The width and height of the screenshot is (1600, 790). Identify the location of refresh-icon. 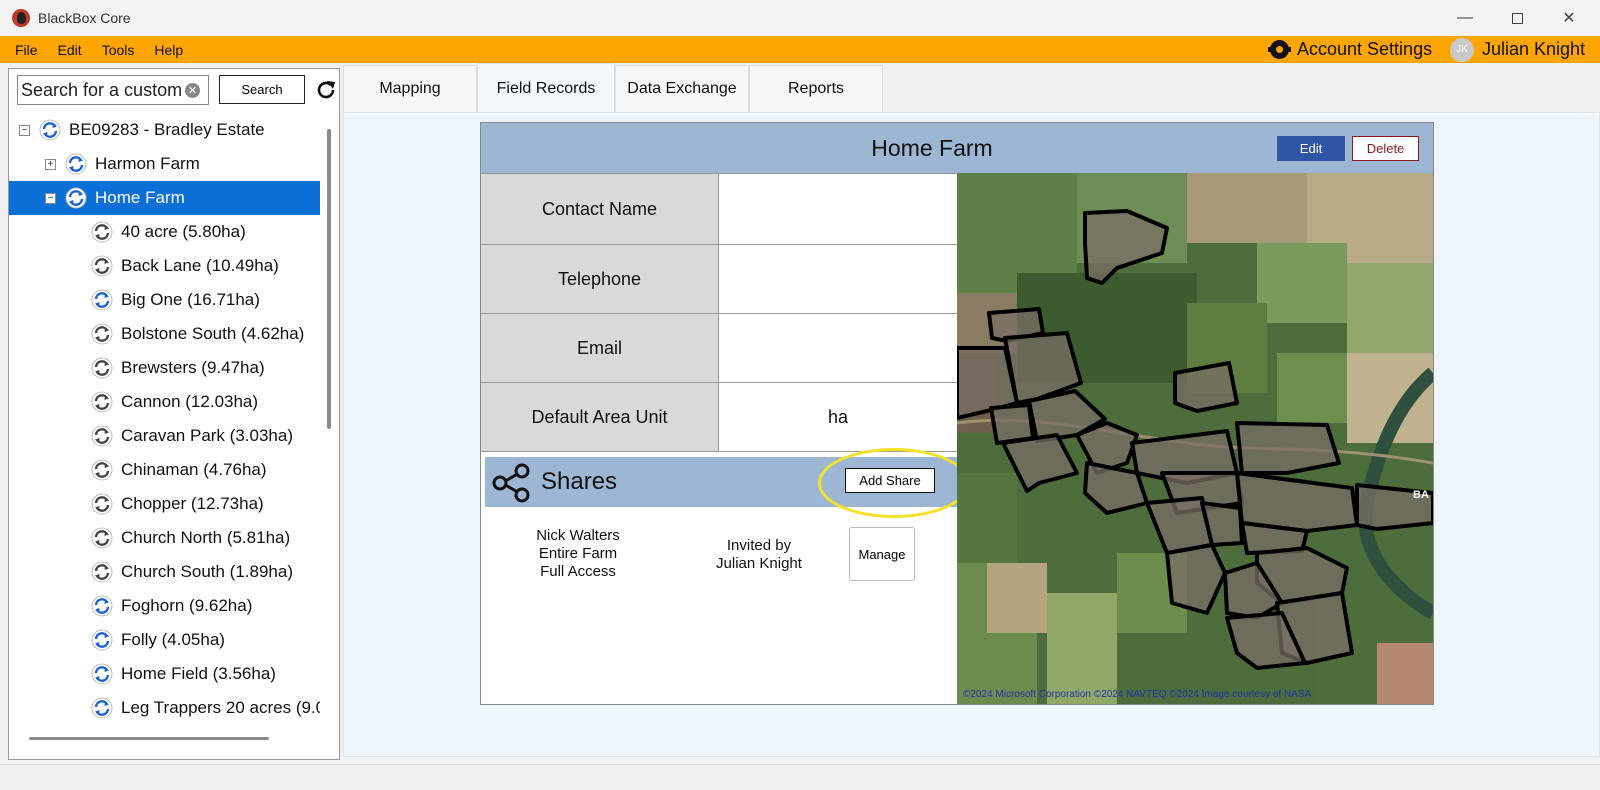
(326, 90).